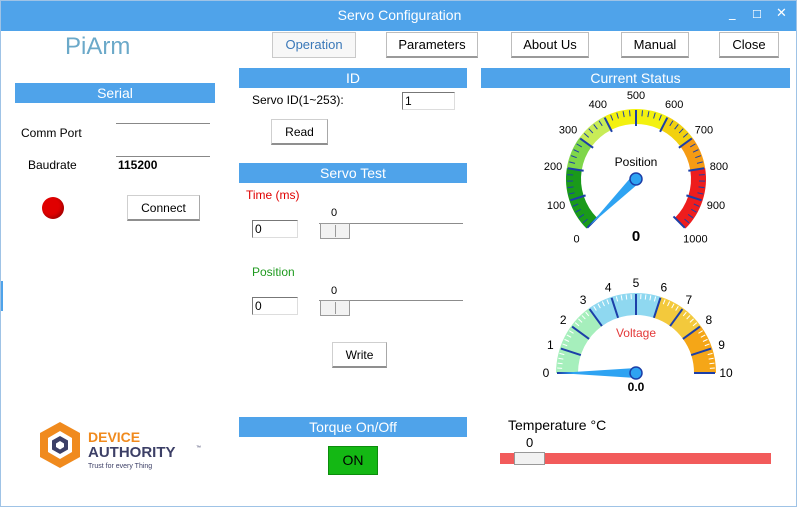  I want to click on voltage-gauge-tick-label: 6, so click(663, 287).